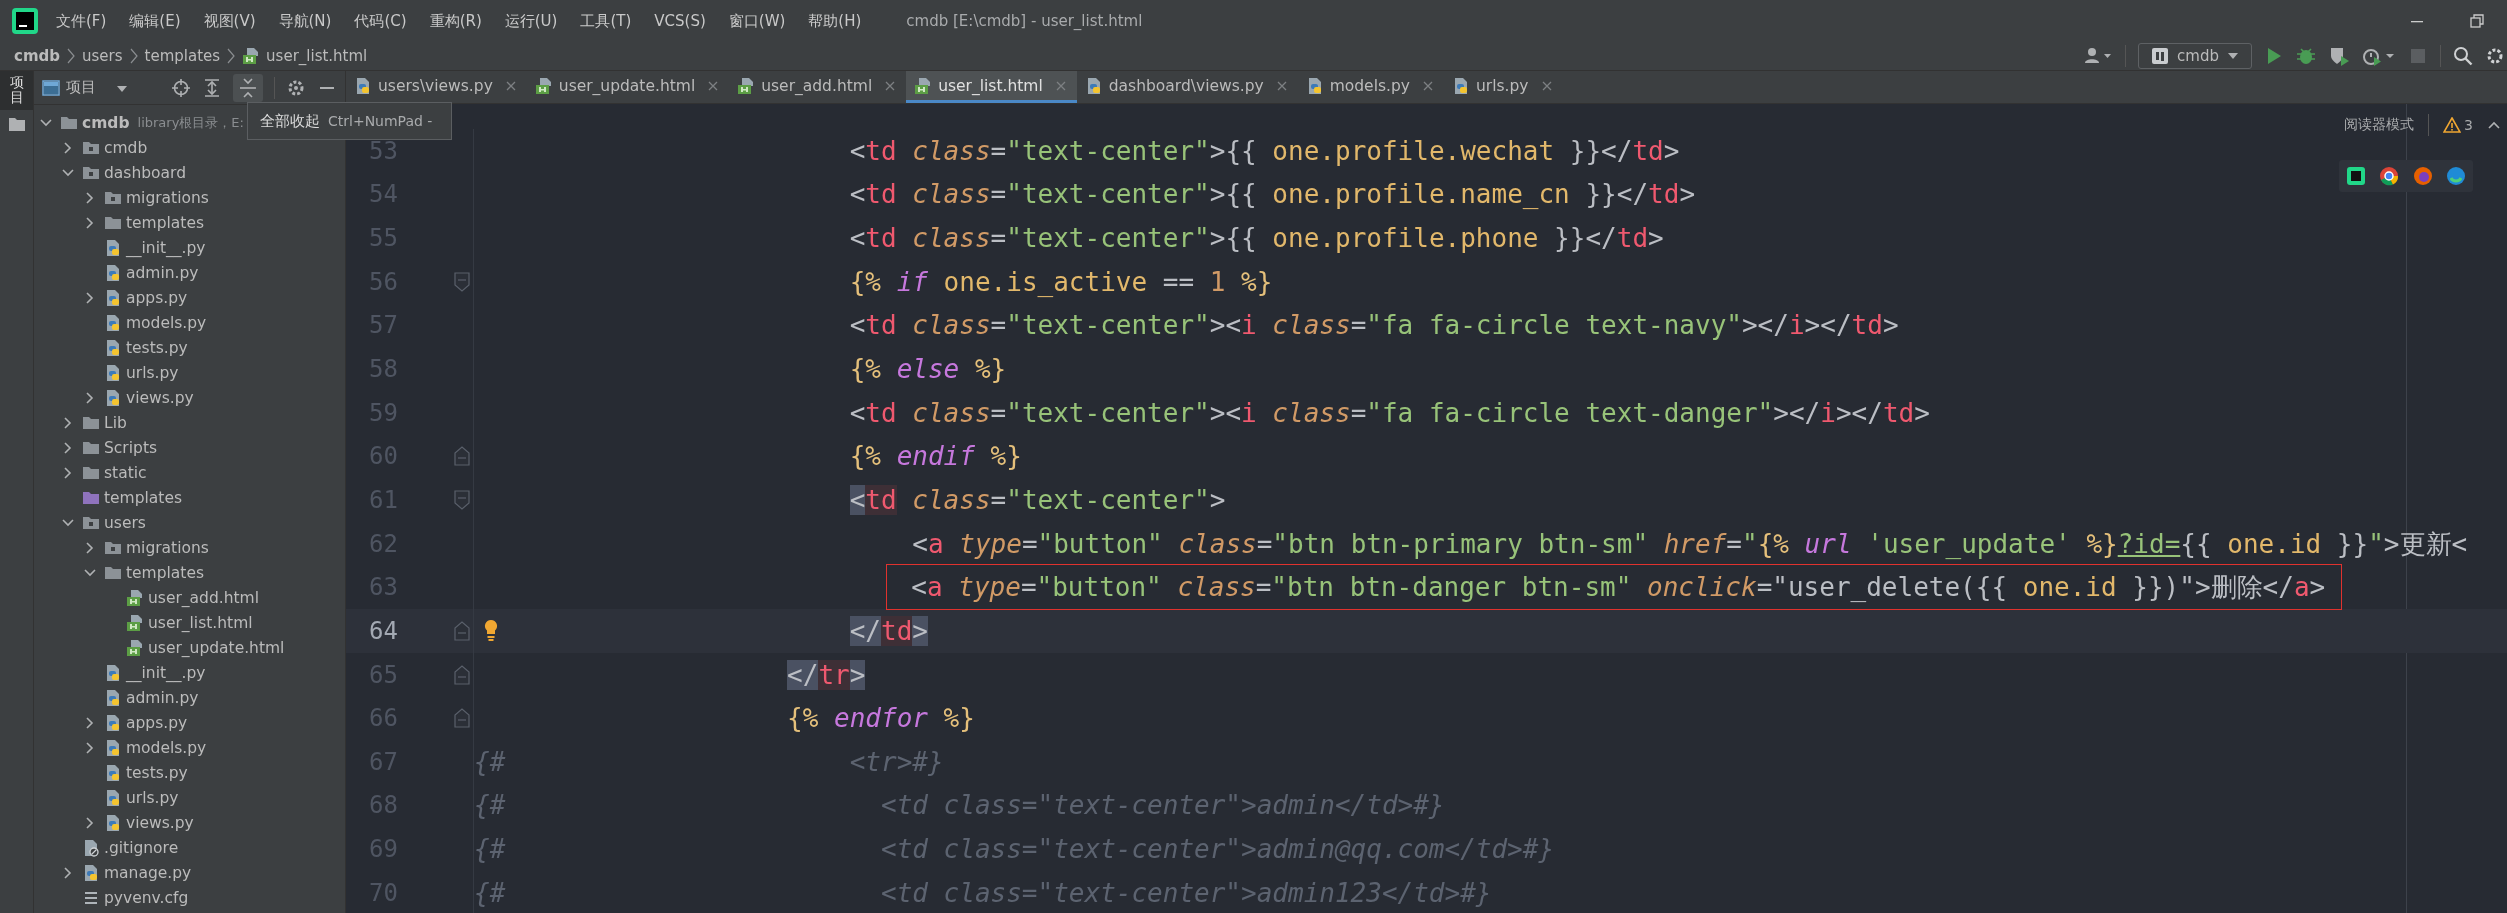  I want to click on search-icon, so click(2463, 56).